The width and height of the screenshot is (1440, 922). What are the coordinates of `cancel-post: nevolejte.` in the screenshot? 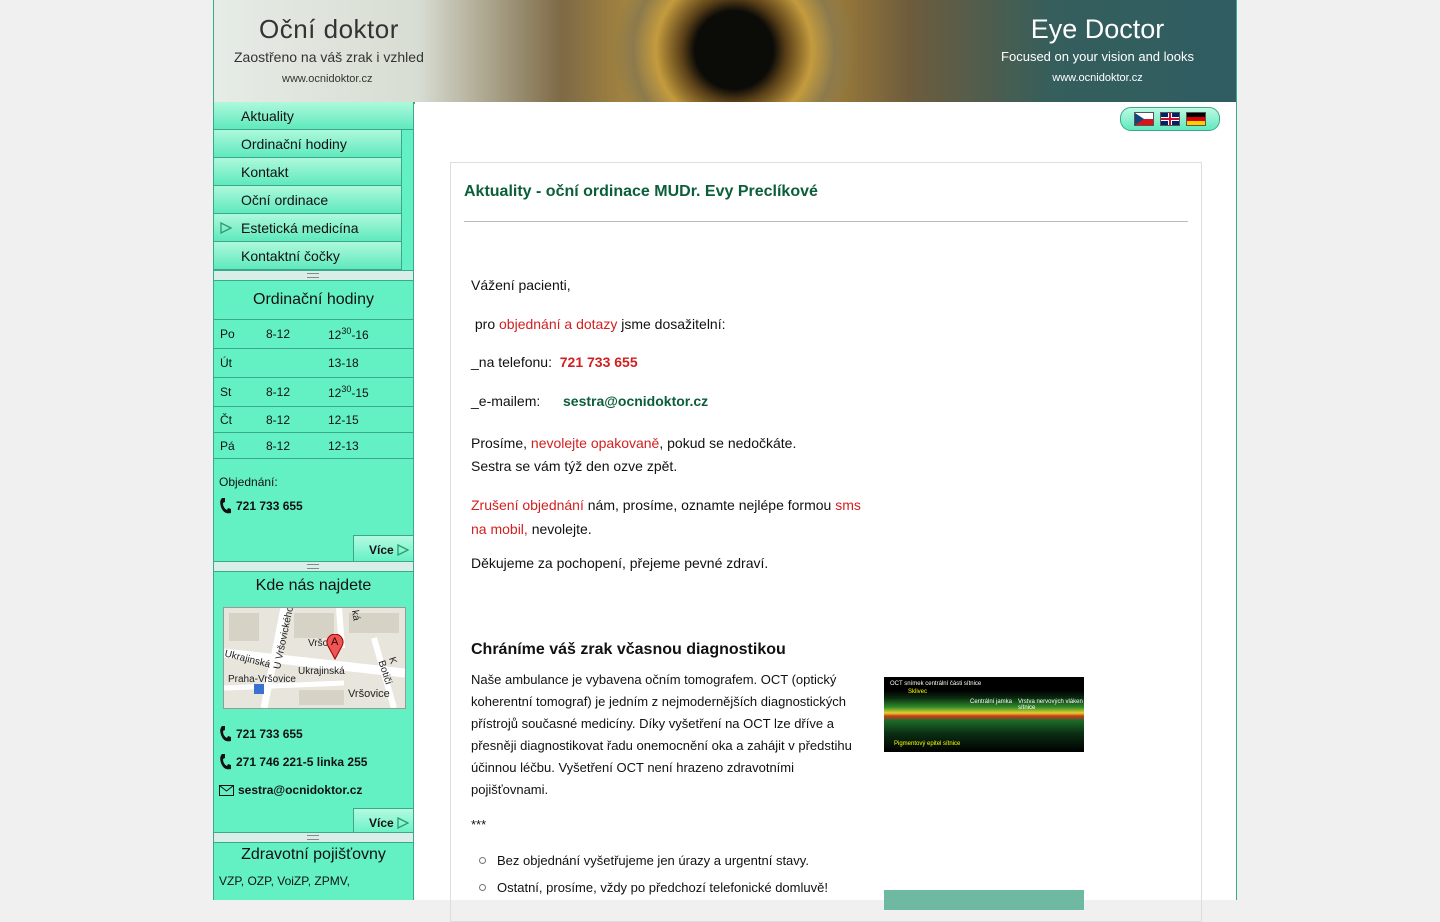 It's located at (559, 529).